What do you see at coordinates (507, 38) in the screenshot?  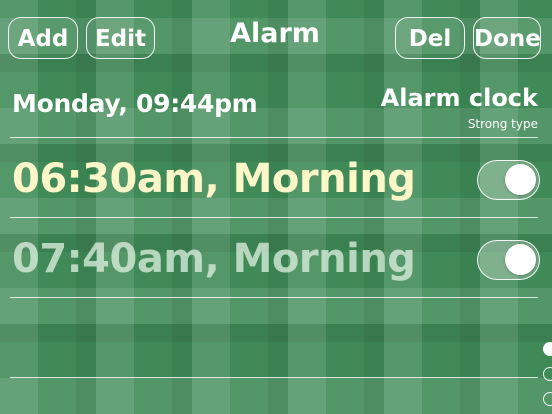 I see `done-button: Done` at bounding box center [507, 38].